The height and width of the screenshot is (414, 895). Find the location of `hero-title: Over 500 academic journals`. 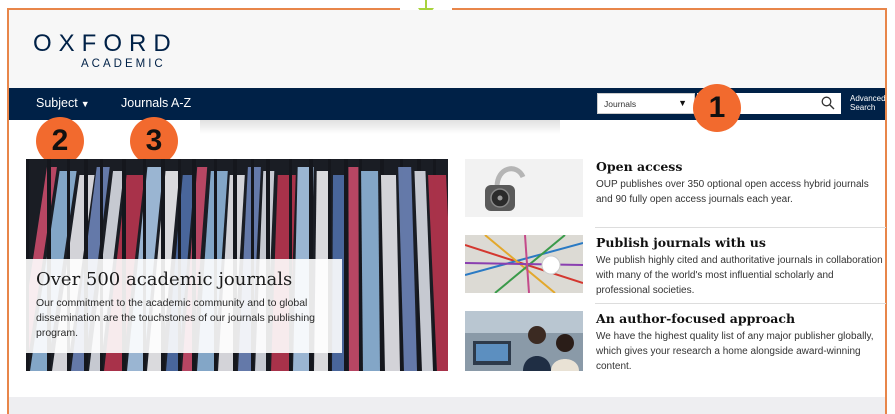

hero-title: Over 500 academic journals is located at coordinates (164, 279).